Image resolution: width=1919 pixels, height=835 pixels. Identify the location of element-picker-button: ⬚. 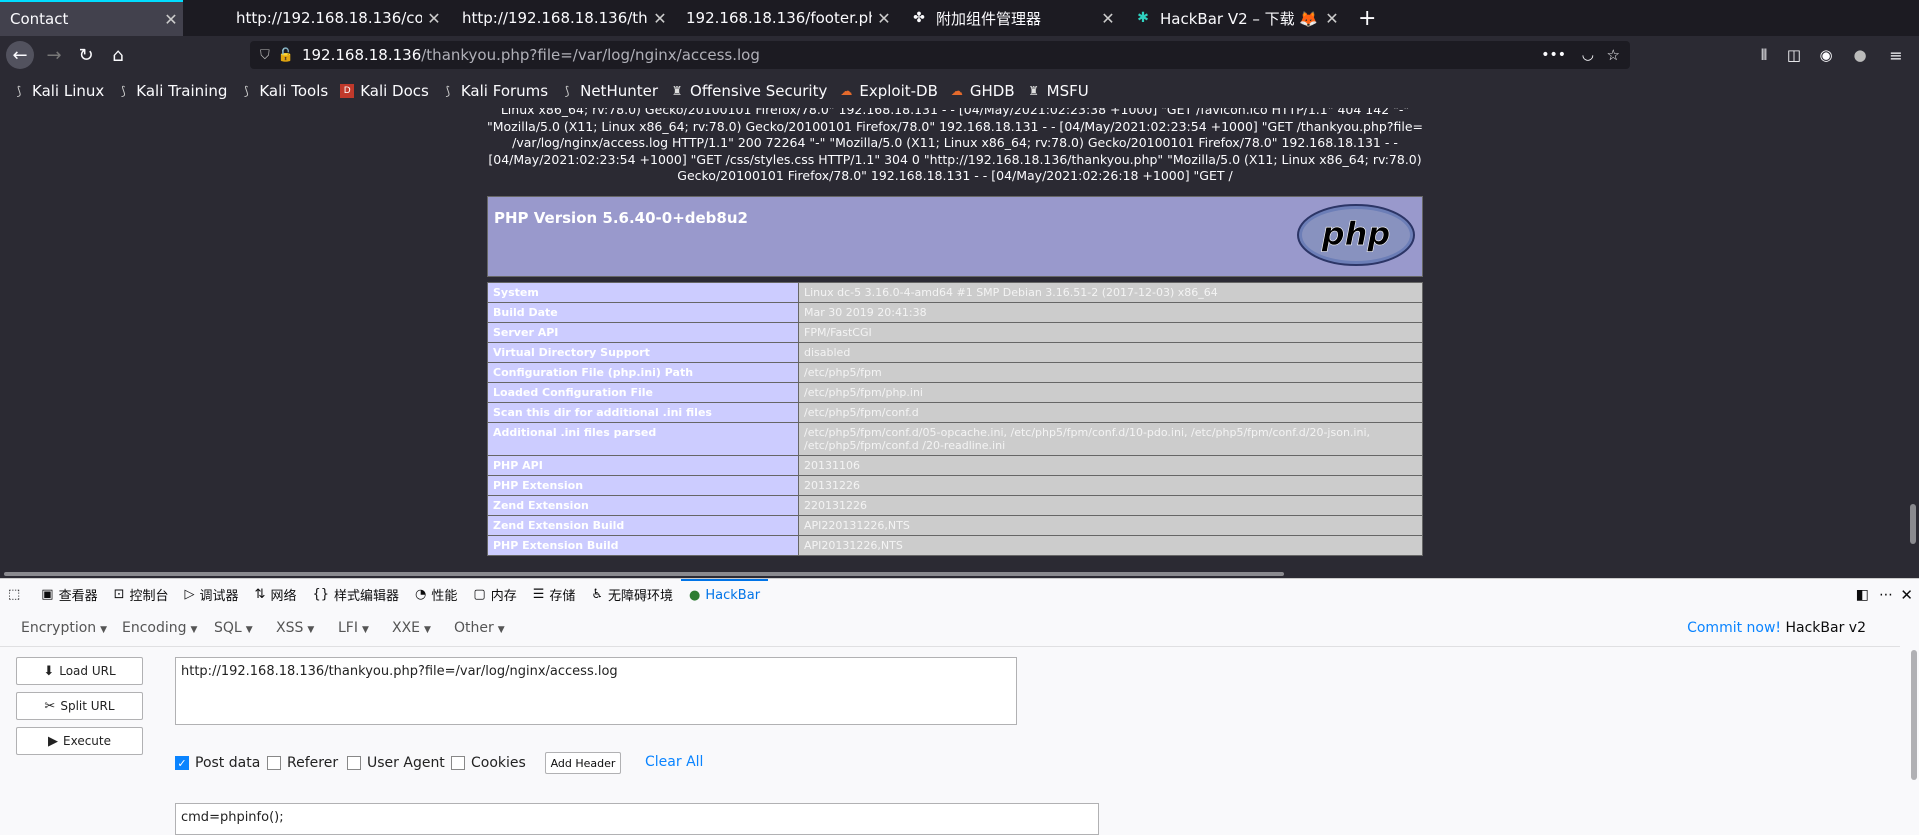
(16, 594).